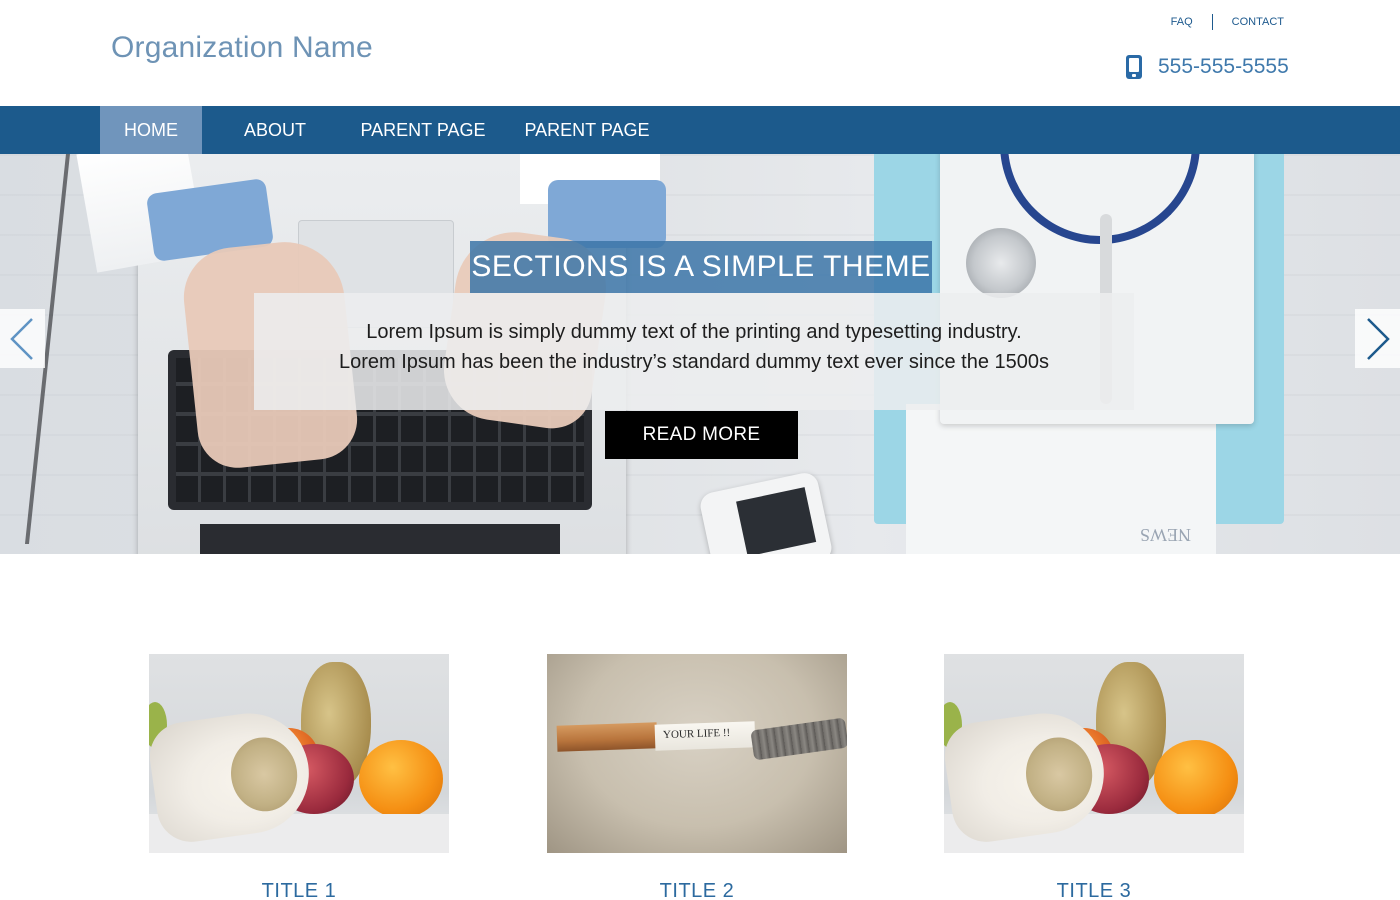 This screenshot has height=900, width=1400. What do you see at coordinates (299, 890) in the screenshot?
I see `card-1-title: TITLE 1` at bounding box center [299, 890].